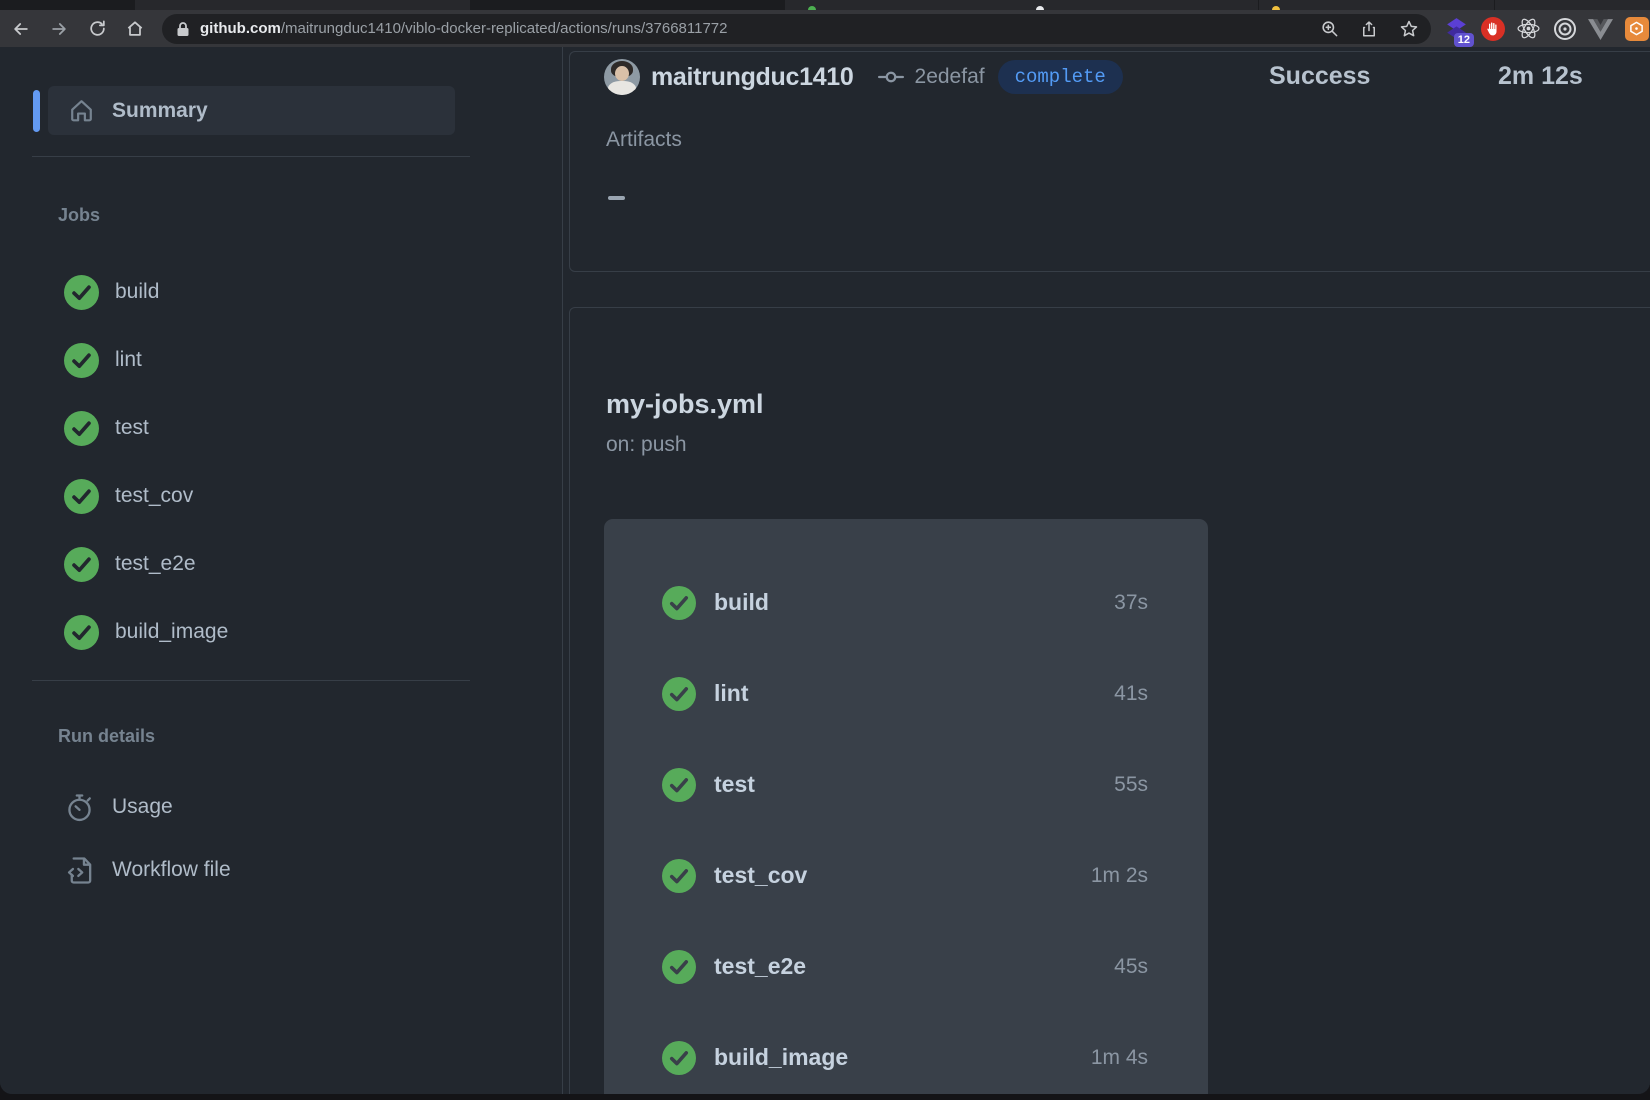  I want to click on status-badge: complete, so click(1060, 77).